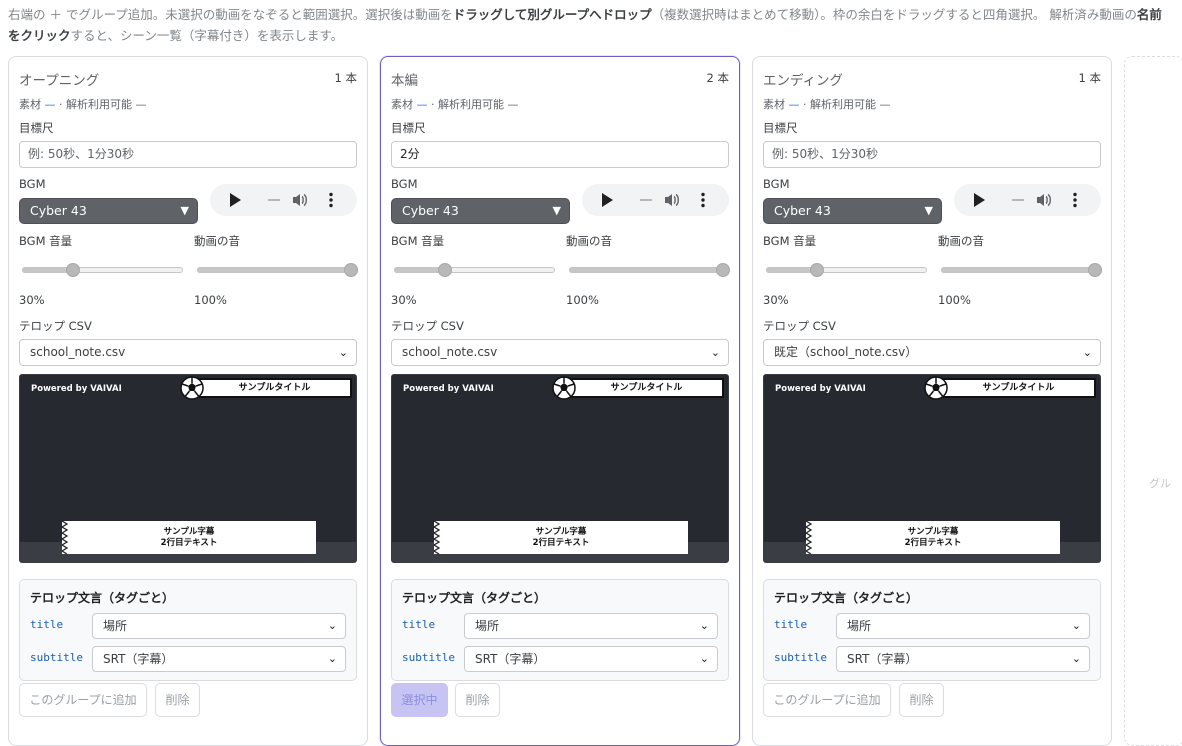 The width and height of the screenshot is (1182, 746). Describe the element at coordinates (560, 154) in the screenshot. I see `target-length-input: 2分` at that location.